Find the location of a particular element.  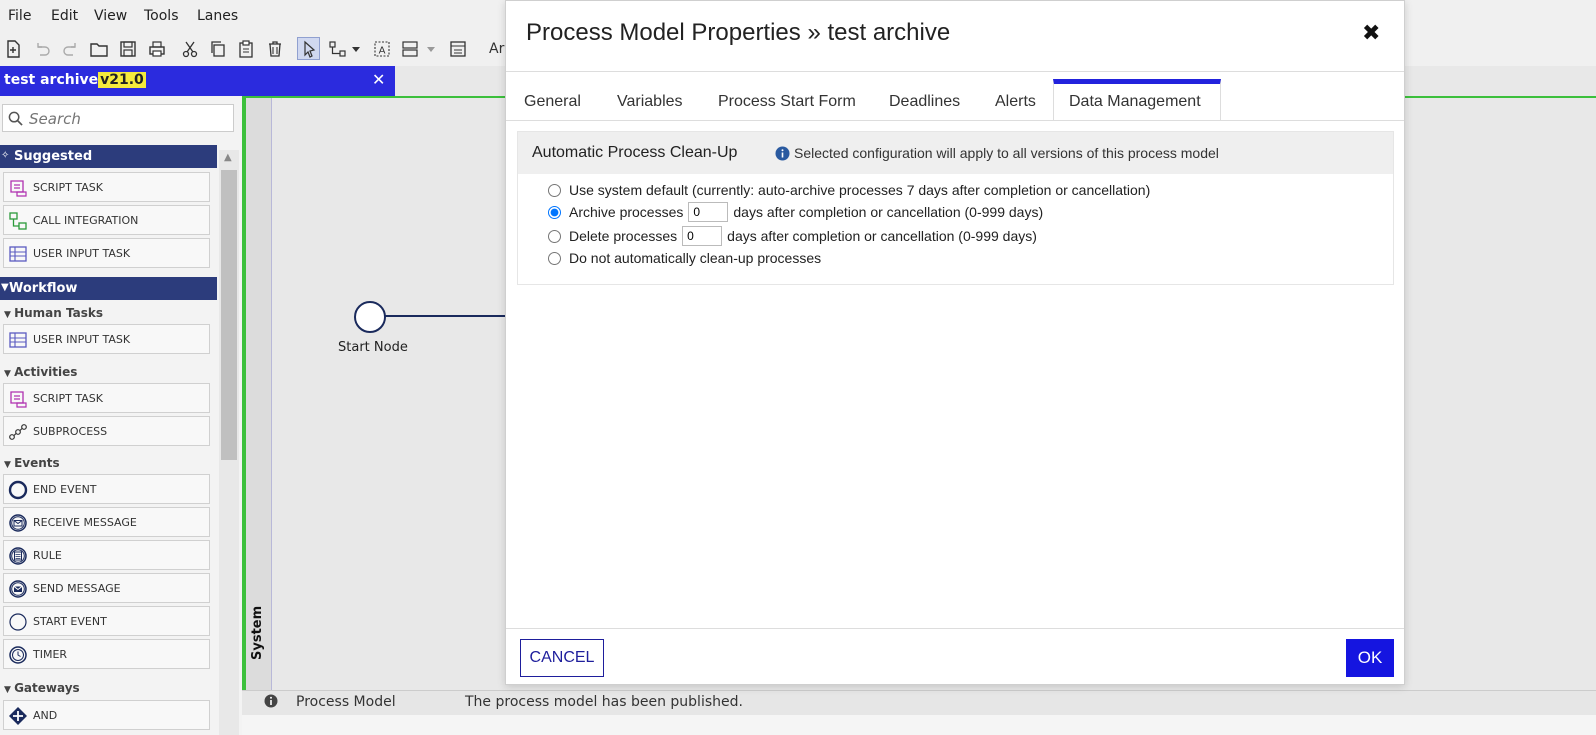

save-icon is located at coordinates (128, 49).